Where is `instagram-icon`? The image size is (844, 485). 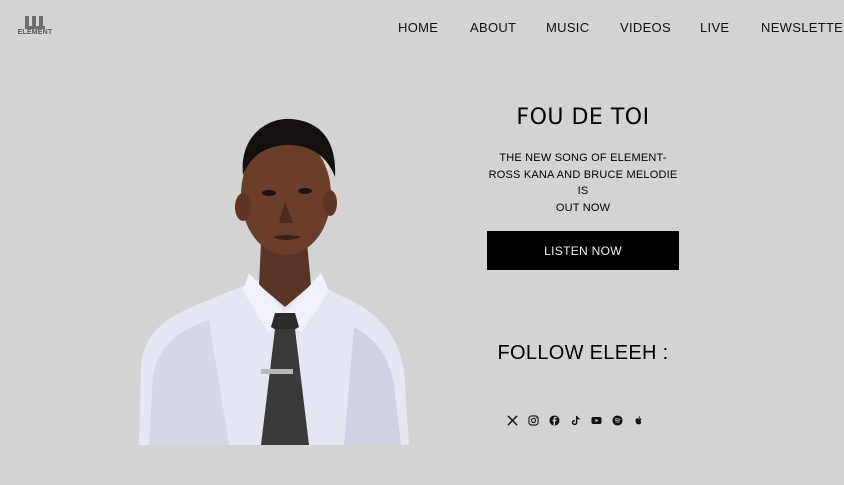
instagram-icon is located at coordinates (533, 420).